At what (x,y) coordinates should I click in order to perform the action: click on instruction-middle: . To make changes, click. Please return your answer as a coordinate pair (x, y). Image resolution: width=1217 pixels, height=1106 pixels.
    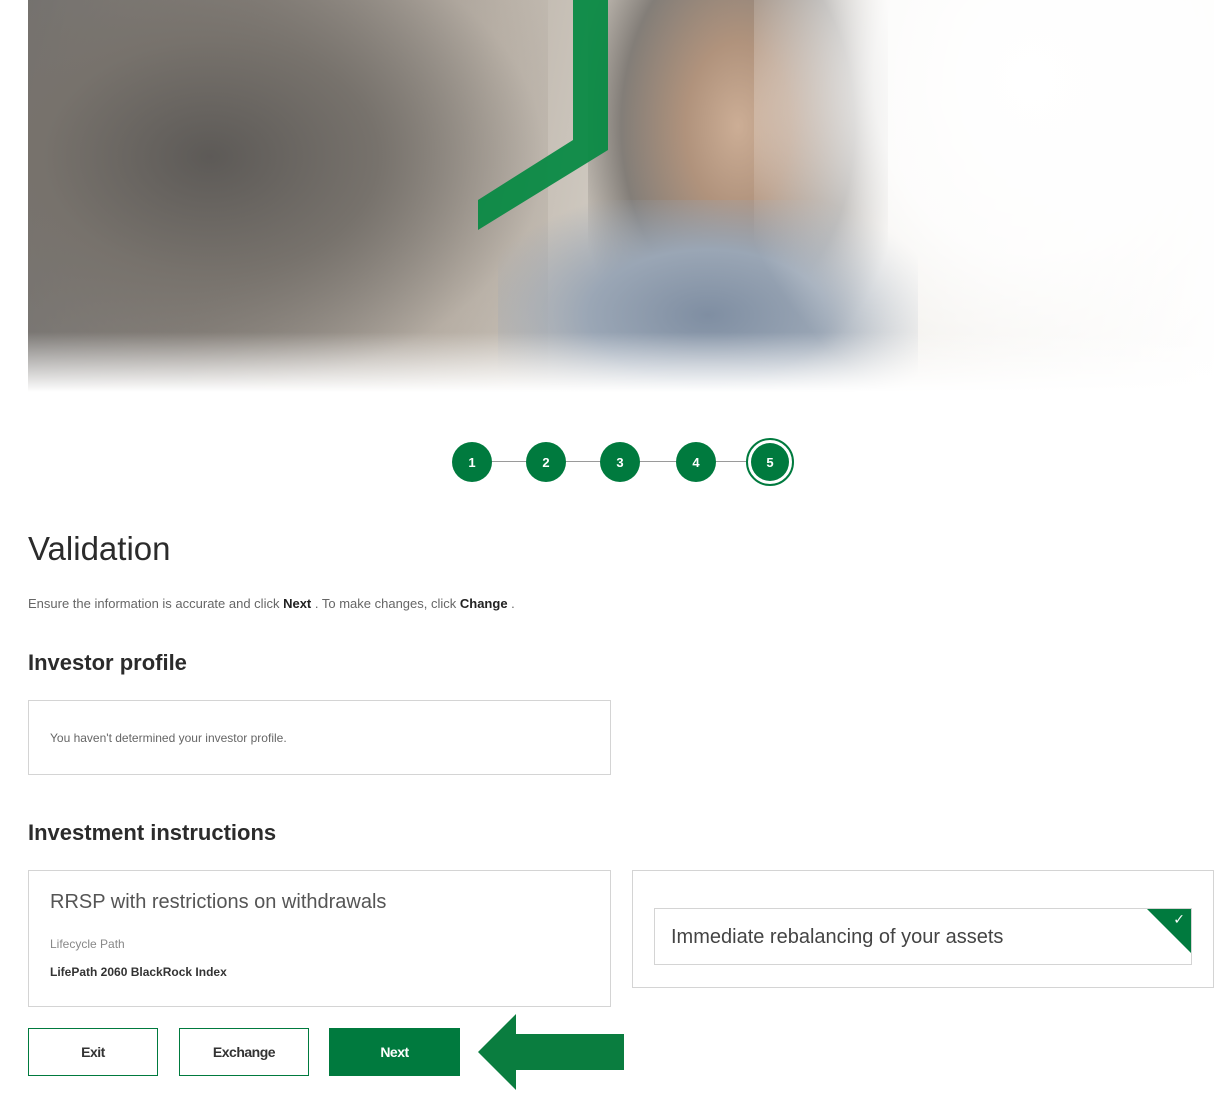
    Looking at the image, I should click on (385, 603).